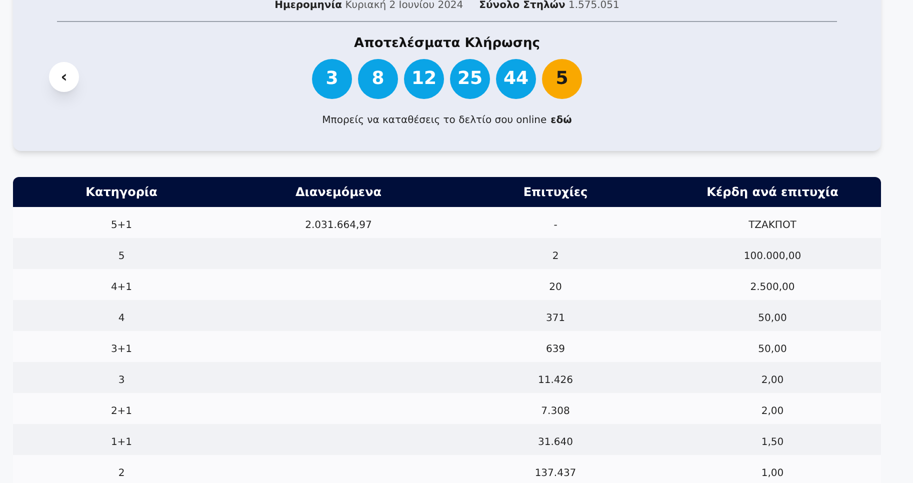  What do you see at coordinates (549, 6) in the screenshot?
I see `draw-info: Σύνολο Στηλών 1.575.051` at bounding box center [549, 6].